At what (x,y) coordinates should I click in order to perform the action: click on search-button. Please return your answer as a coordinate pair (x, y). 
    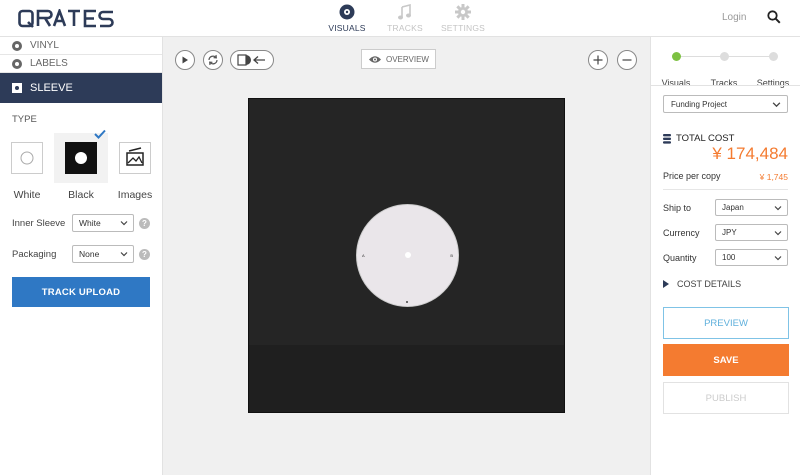
    Looking at the image, I should click on (774, 19).